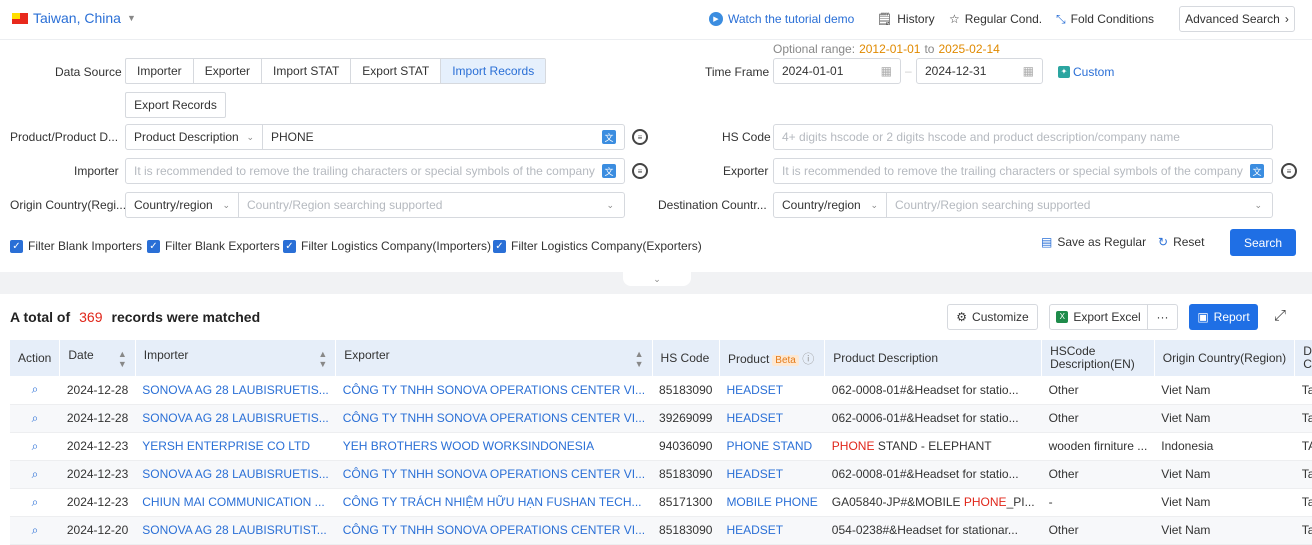  I want to click on filter-blank-importers: ✓ Filter Blank Importers, so click(76, 246).